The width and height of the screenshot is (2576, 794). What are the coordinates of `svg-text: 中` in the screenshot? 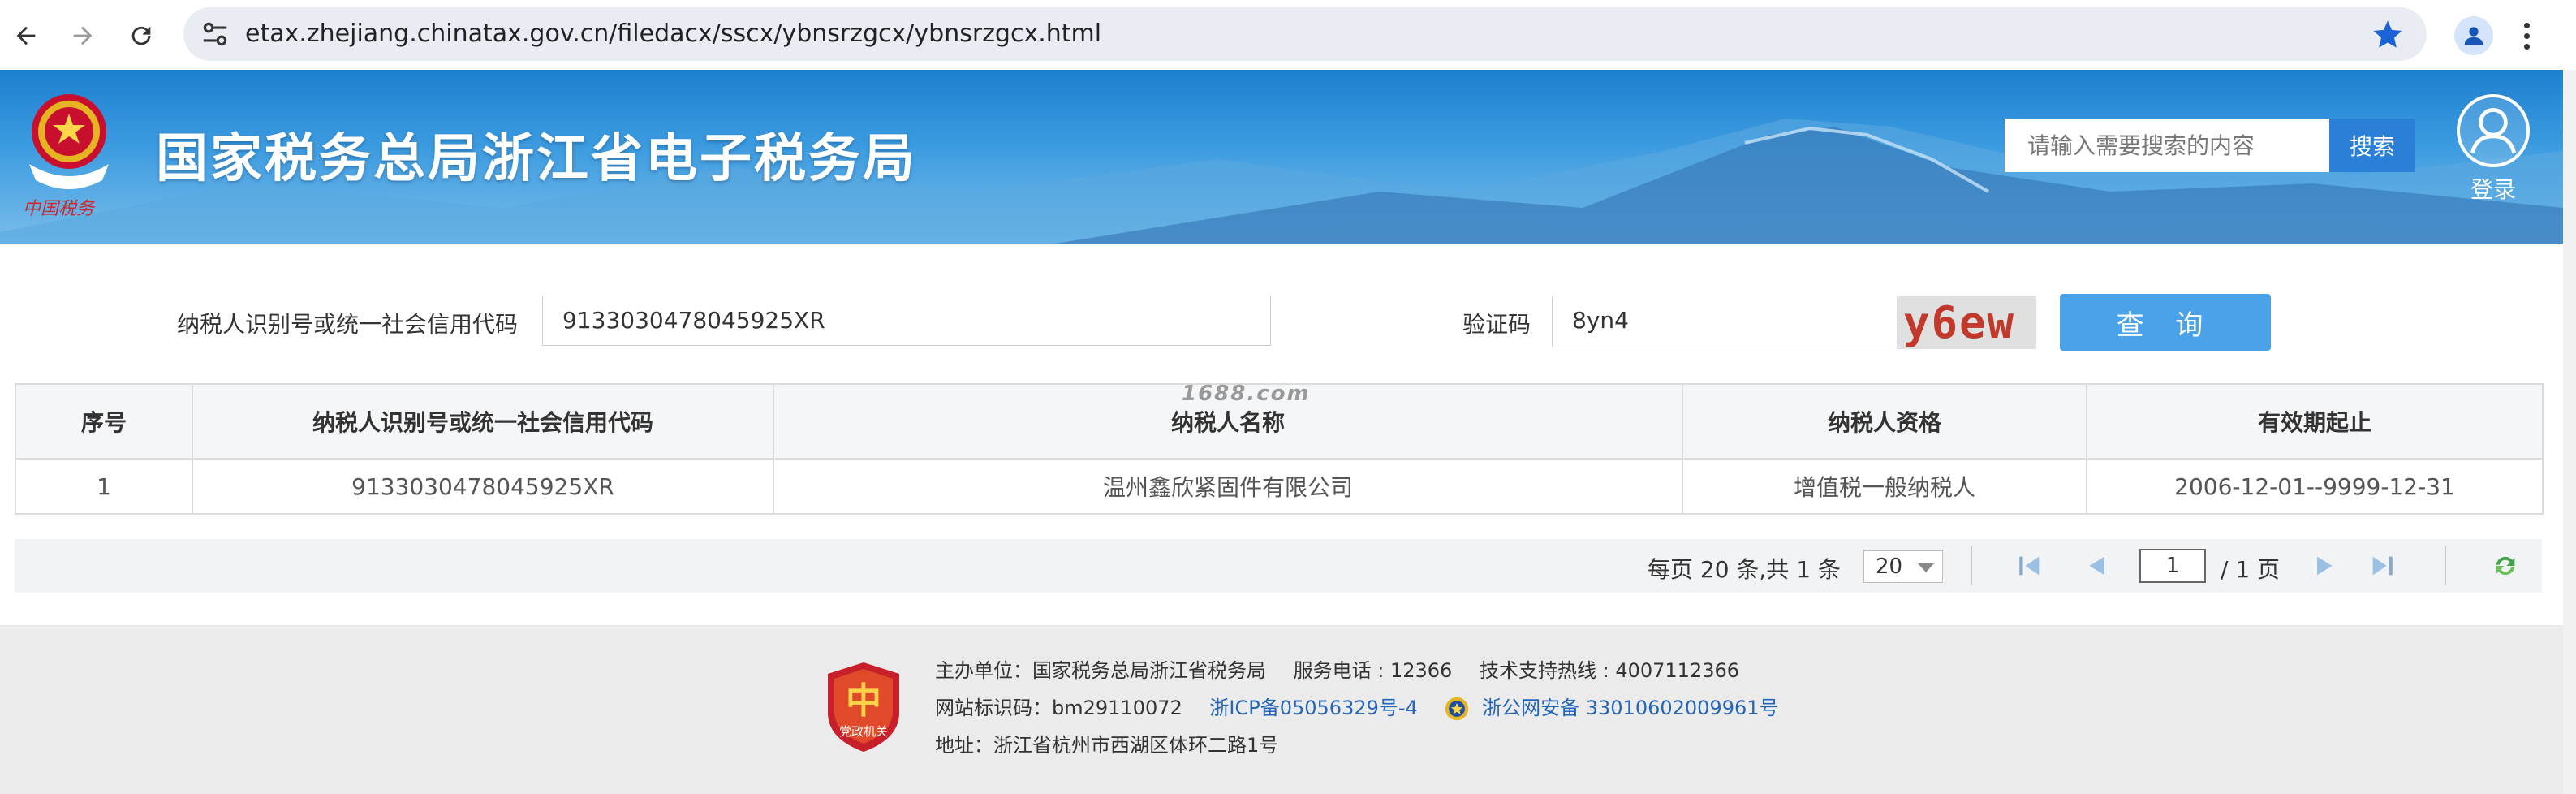 It's located at (863, 701).